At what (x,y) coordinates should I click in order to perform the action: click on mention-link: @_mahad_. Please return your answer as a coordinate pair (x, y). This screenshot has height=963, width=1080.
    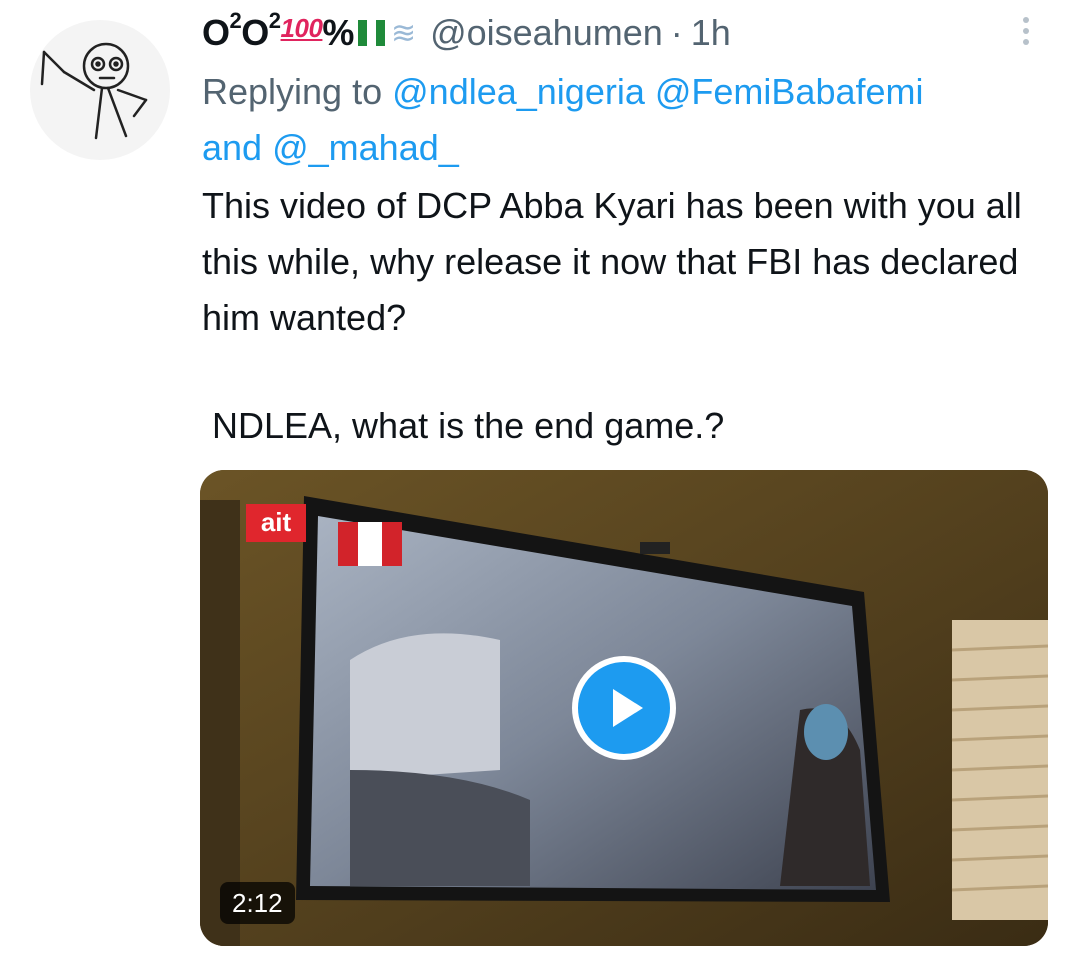
    Looking at the image, I should click on (365, 147).